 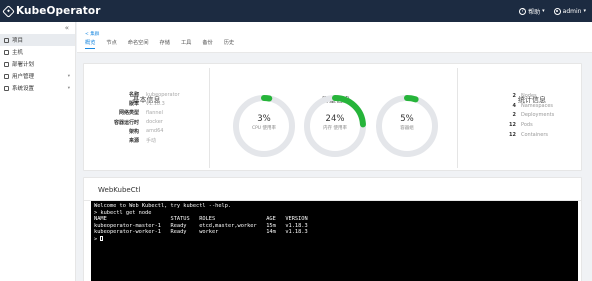 What do you see at coordinates (186, 44) in the screenshot?
I see `tab-tools: 工具` at bounding box center [186, 44].